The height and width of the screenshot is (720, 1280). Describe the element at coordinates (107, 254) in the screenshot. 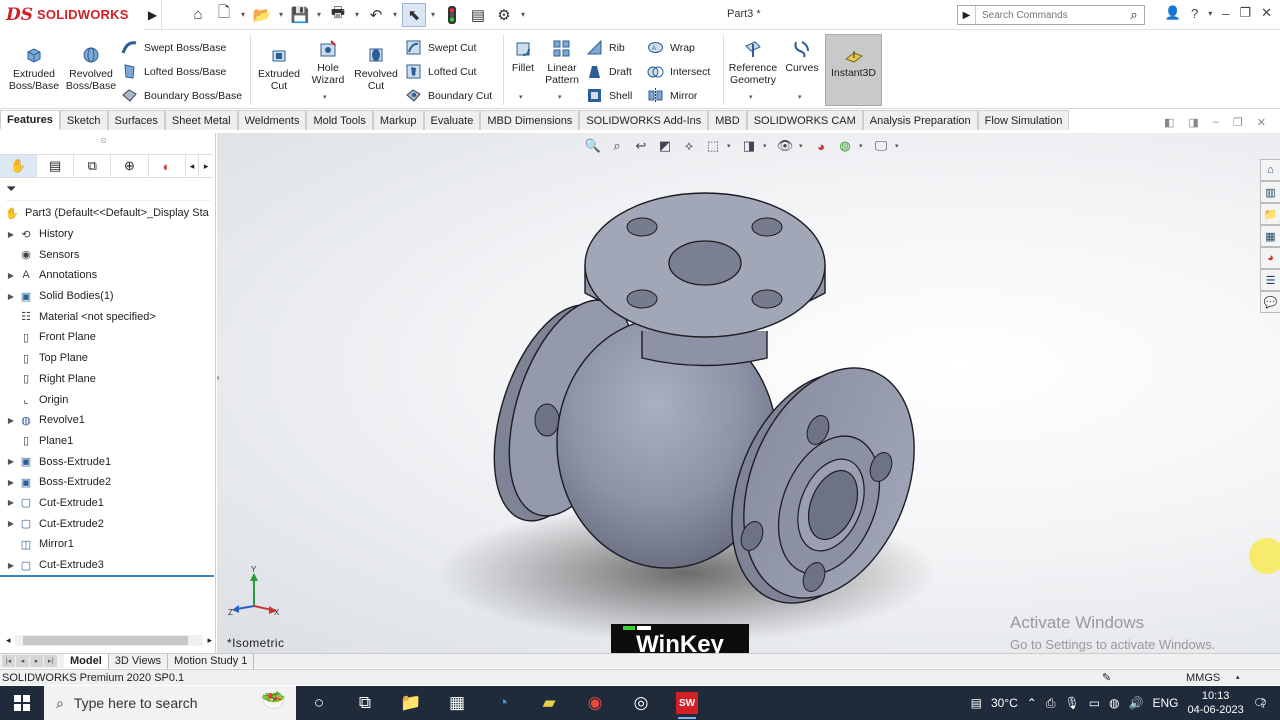

I see `tree-item-sensors: ◉ Sensors` at that location.